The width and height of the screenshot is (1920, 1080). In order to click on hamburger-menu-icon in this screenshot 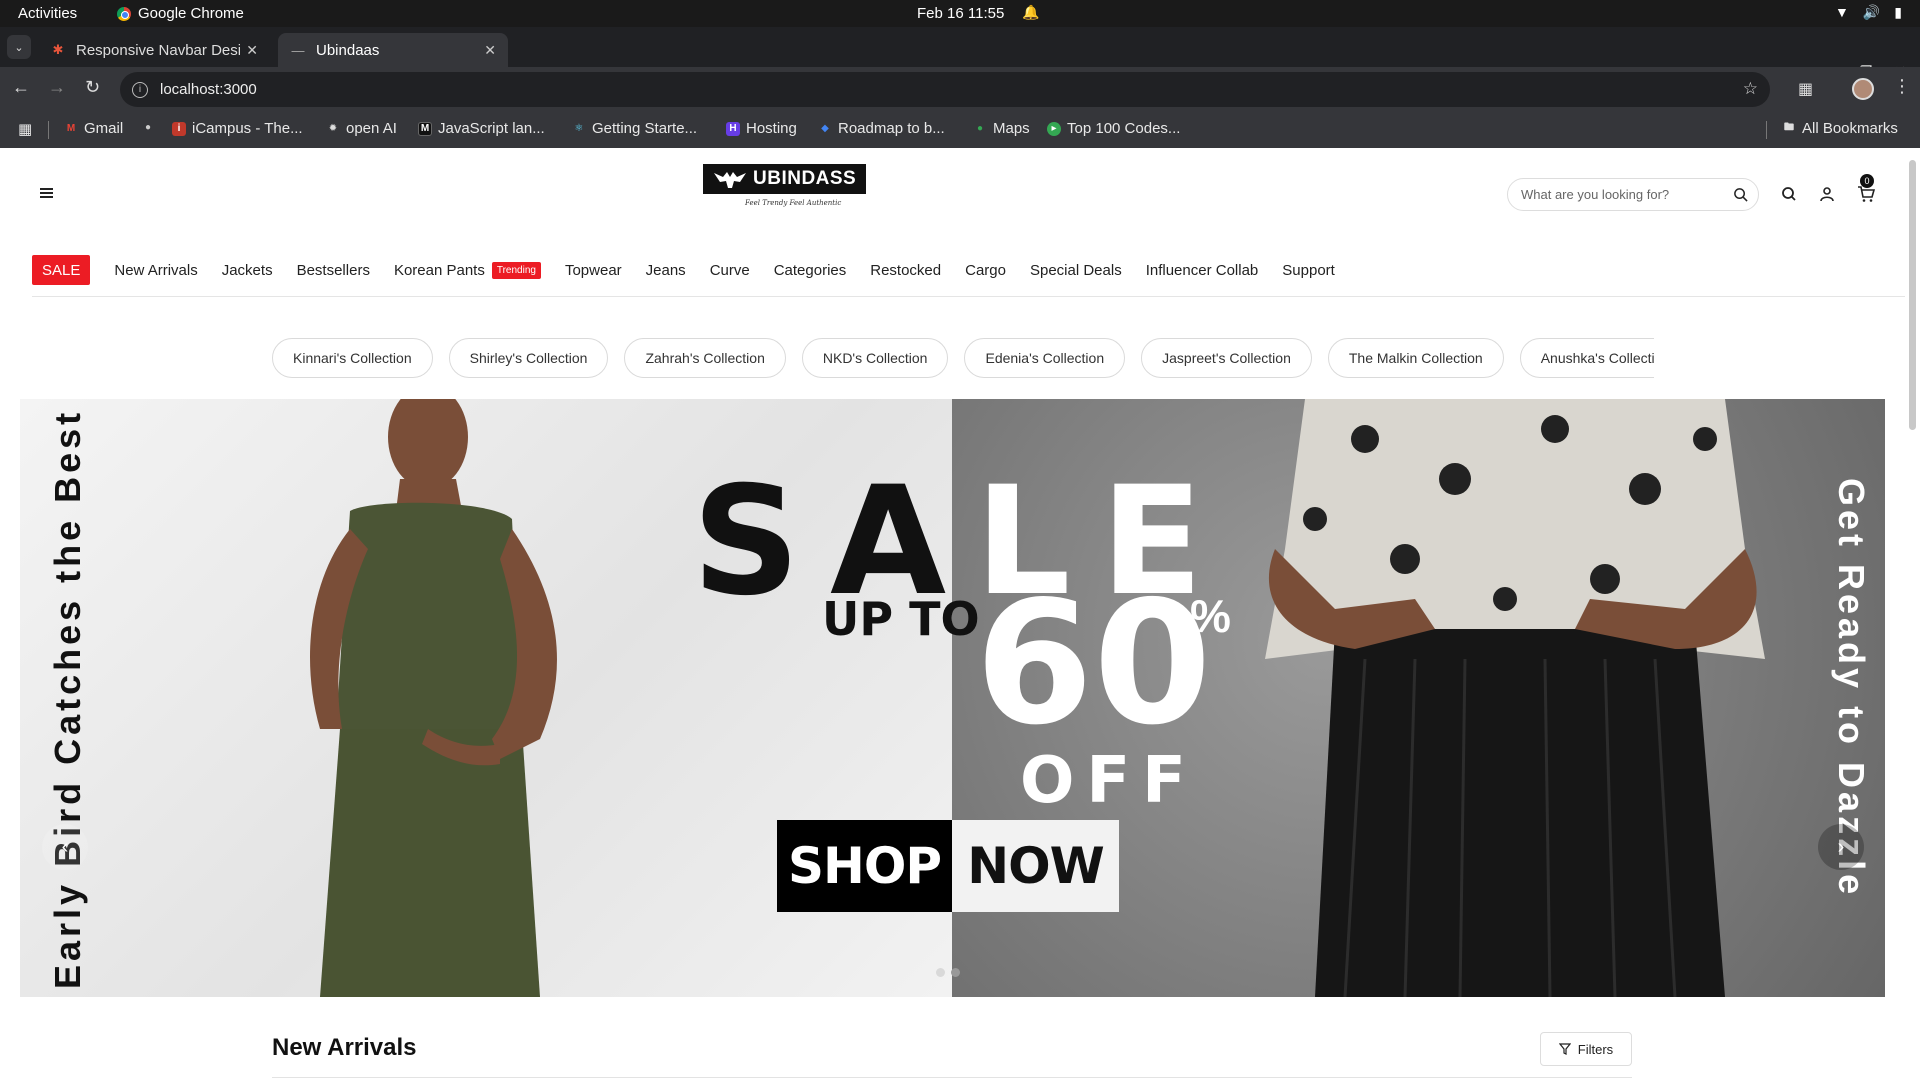, I will do `click(46, 194)`.